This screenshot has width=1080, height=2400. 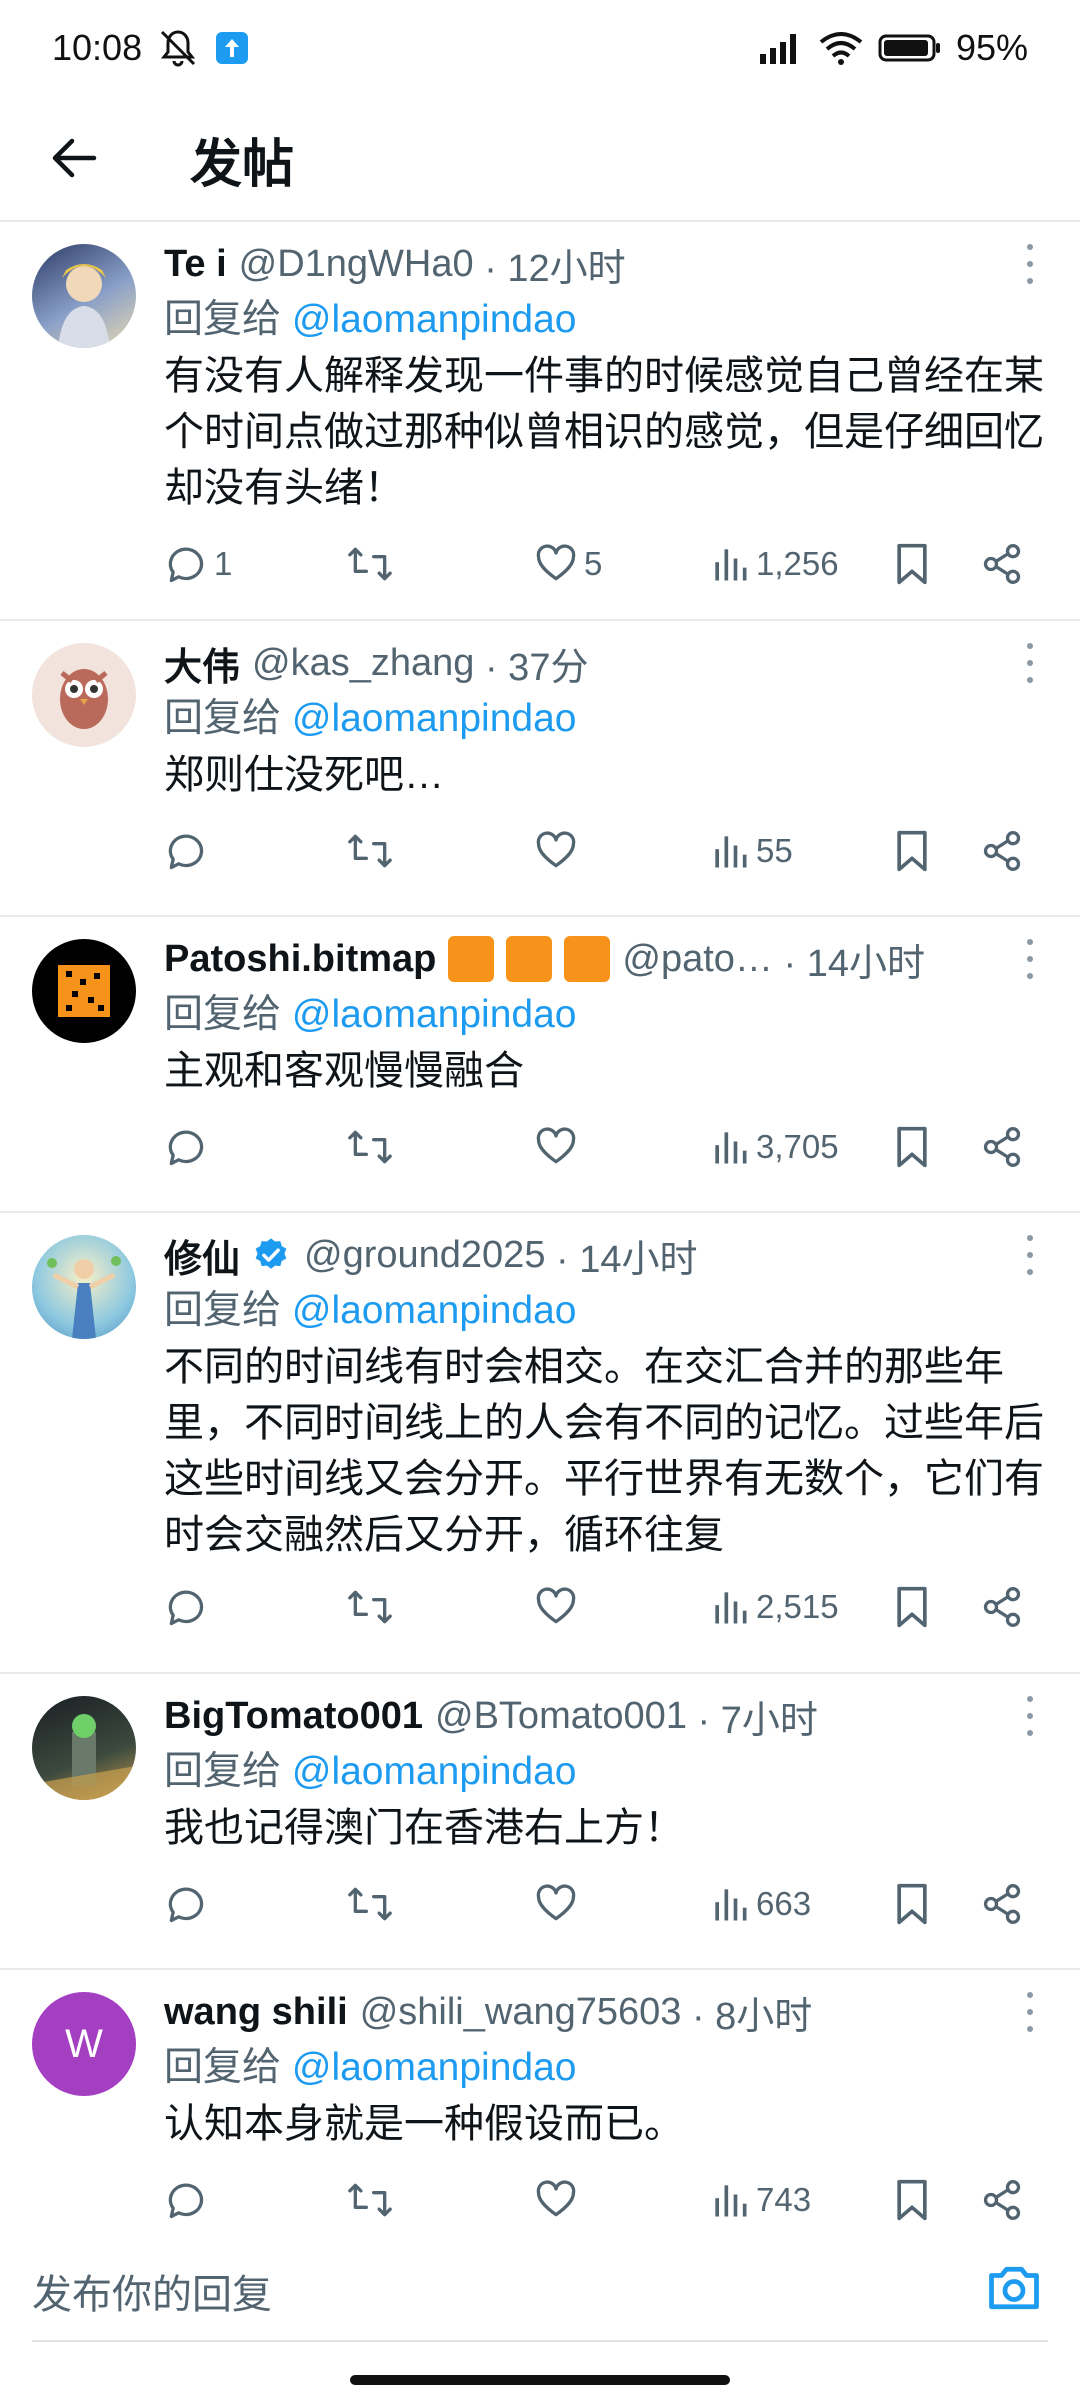 I want to click on author-handle: @BTomato001, so click(x=561, y=1716).